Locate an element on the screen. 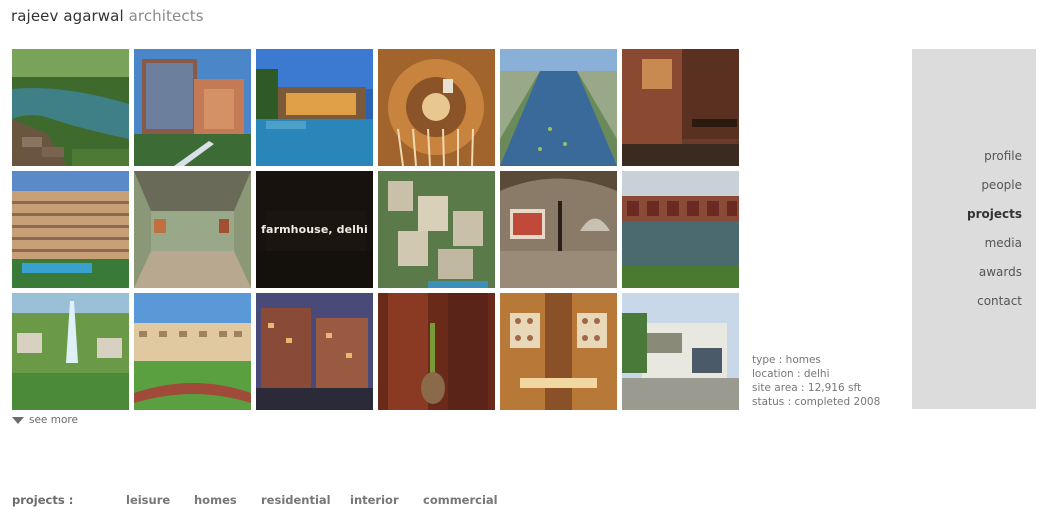 Image resolution: width=1045 pixels, height=515 pixels. tile-vaulted-exhibition is located at coordinates (558, 229).